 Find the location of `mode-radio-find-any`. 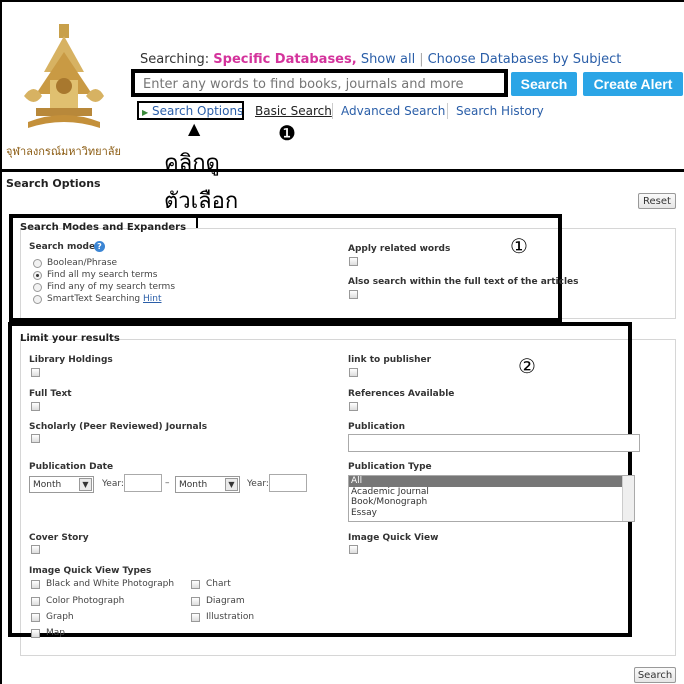

mode-radio-find-any is located at coordinates (37, 287).